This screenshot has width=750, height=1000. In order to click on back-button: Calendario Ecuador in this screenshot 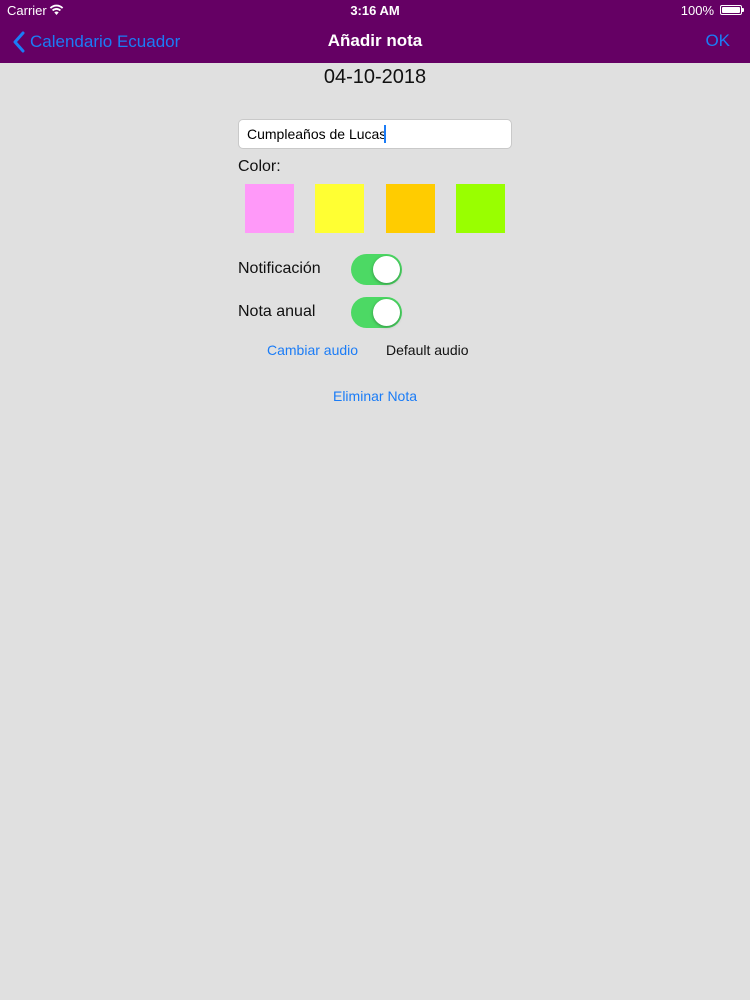, I will do `click(96, 42)`.